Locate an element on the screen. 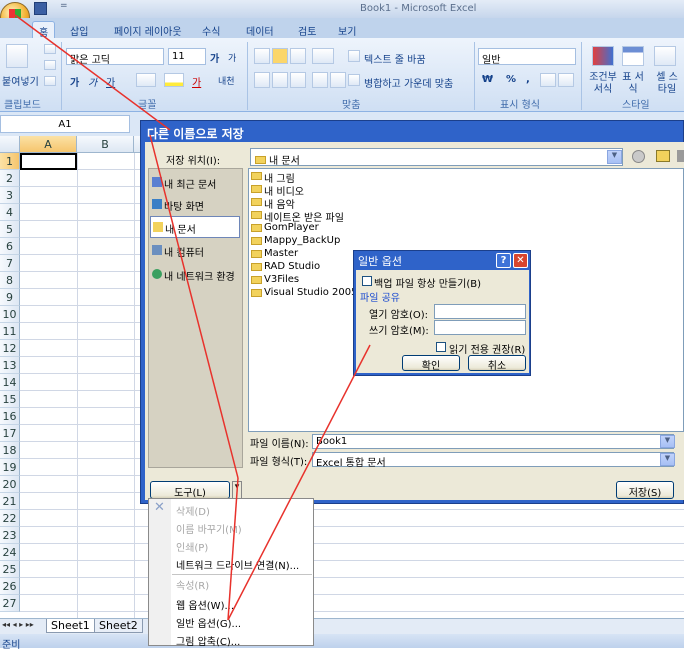 The height and width of the screenshot is (651, 684). arrow-office-to-saveas is located at coordinates (92, 72).